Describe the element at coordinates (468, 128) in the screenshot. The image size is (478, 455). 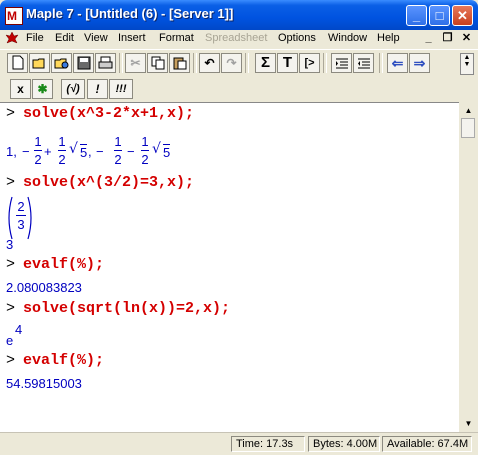
I see `scroll-thumb` at that location.